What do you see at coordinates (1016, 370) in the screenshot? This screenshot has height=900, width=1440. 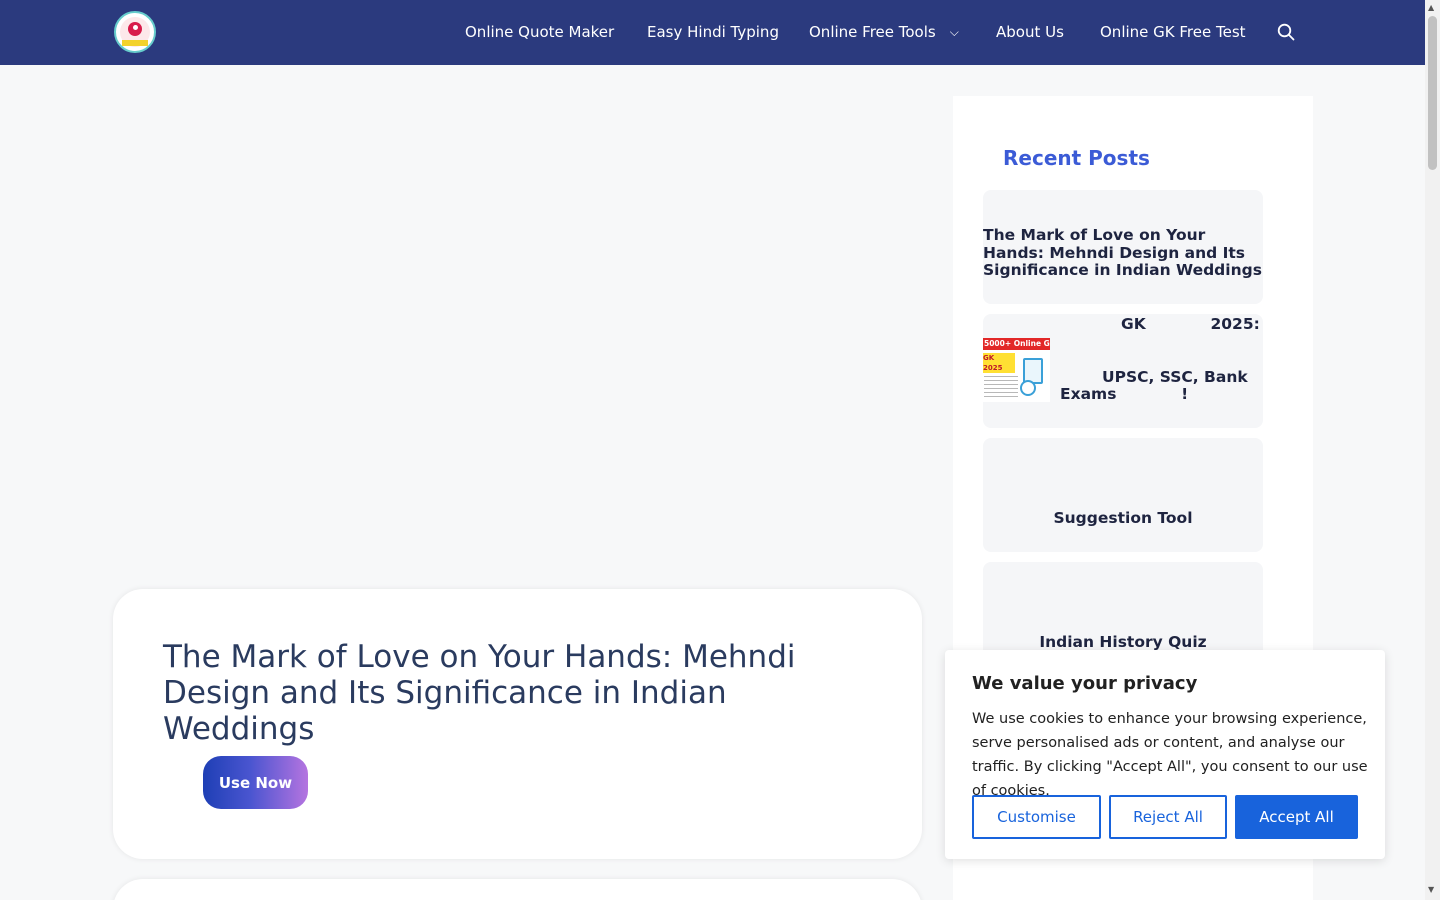 I see `recent-post-thumbnail: 5000+ Online GK GK 2025` at bounding box center [1016, 370].